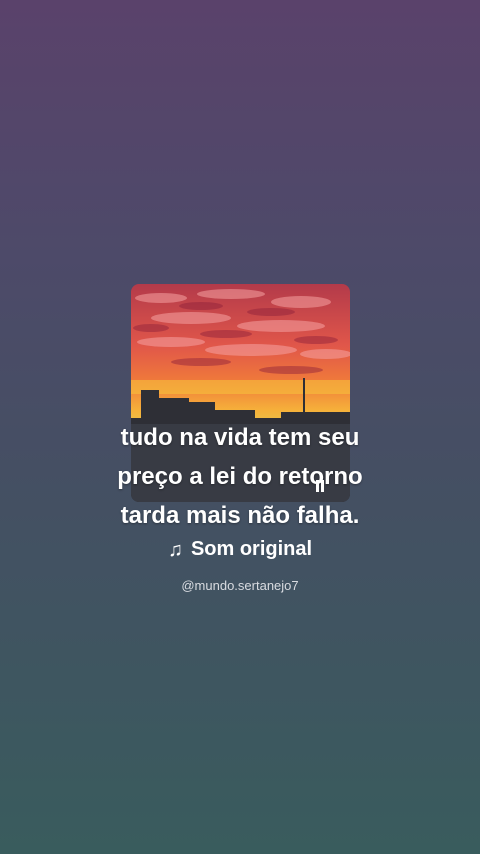  I want to click on caption-line: preço a lei do retorno, so click(240, 476).